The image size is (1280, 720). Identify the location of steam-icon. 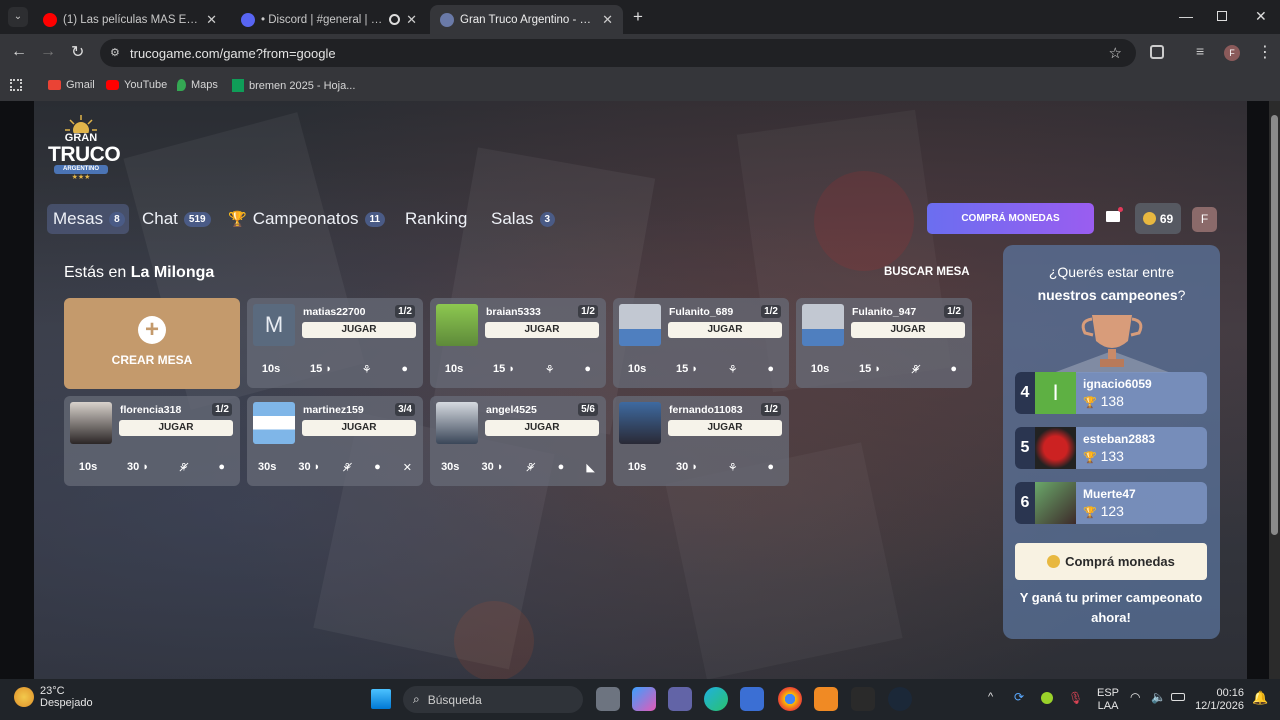
(900, 699).